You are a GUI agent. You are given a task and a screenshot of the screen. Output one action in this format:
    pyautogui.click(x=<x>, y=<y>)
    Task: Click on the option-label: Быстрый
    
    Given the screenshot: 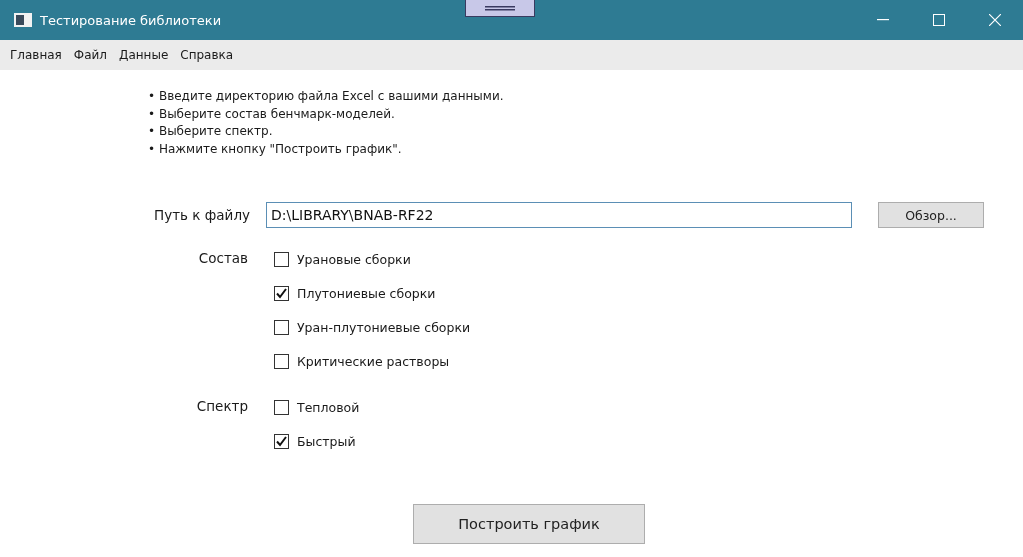 What is the action you would take?
    pyautogui.click(x=648, y=441)
    